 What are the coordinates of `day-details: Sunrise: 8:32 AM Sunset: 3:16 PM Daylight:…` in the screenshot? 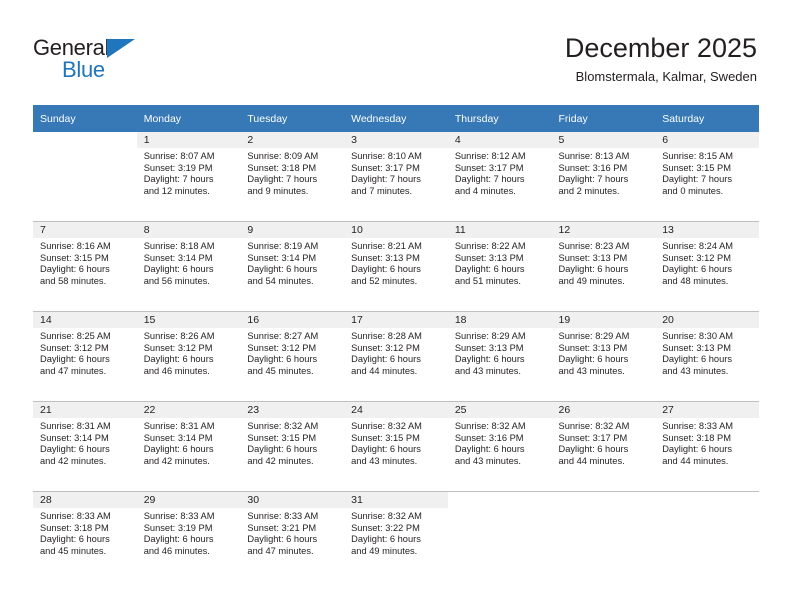 It's located at (500, 442).